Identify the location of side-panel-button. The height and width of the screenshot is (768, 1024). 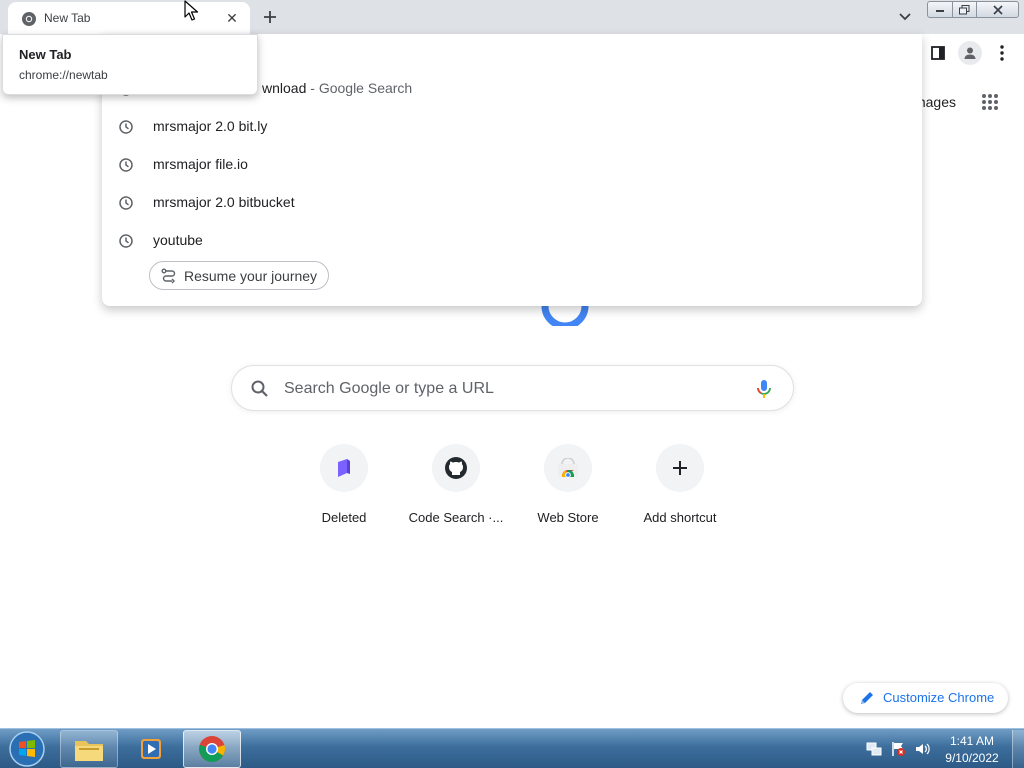
(938, 53).